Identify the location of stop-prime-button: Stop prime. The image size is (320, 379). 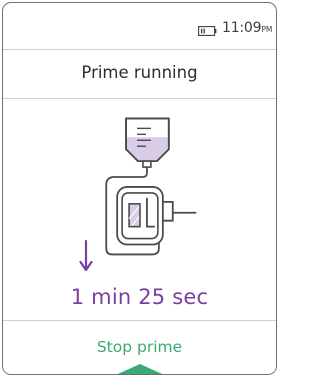
(139, 347).